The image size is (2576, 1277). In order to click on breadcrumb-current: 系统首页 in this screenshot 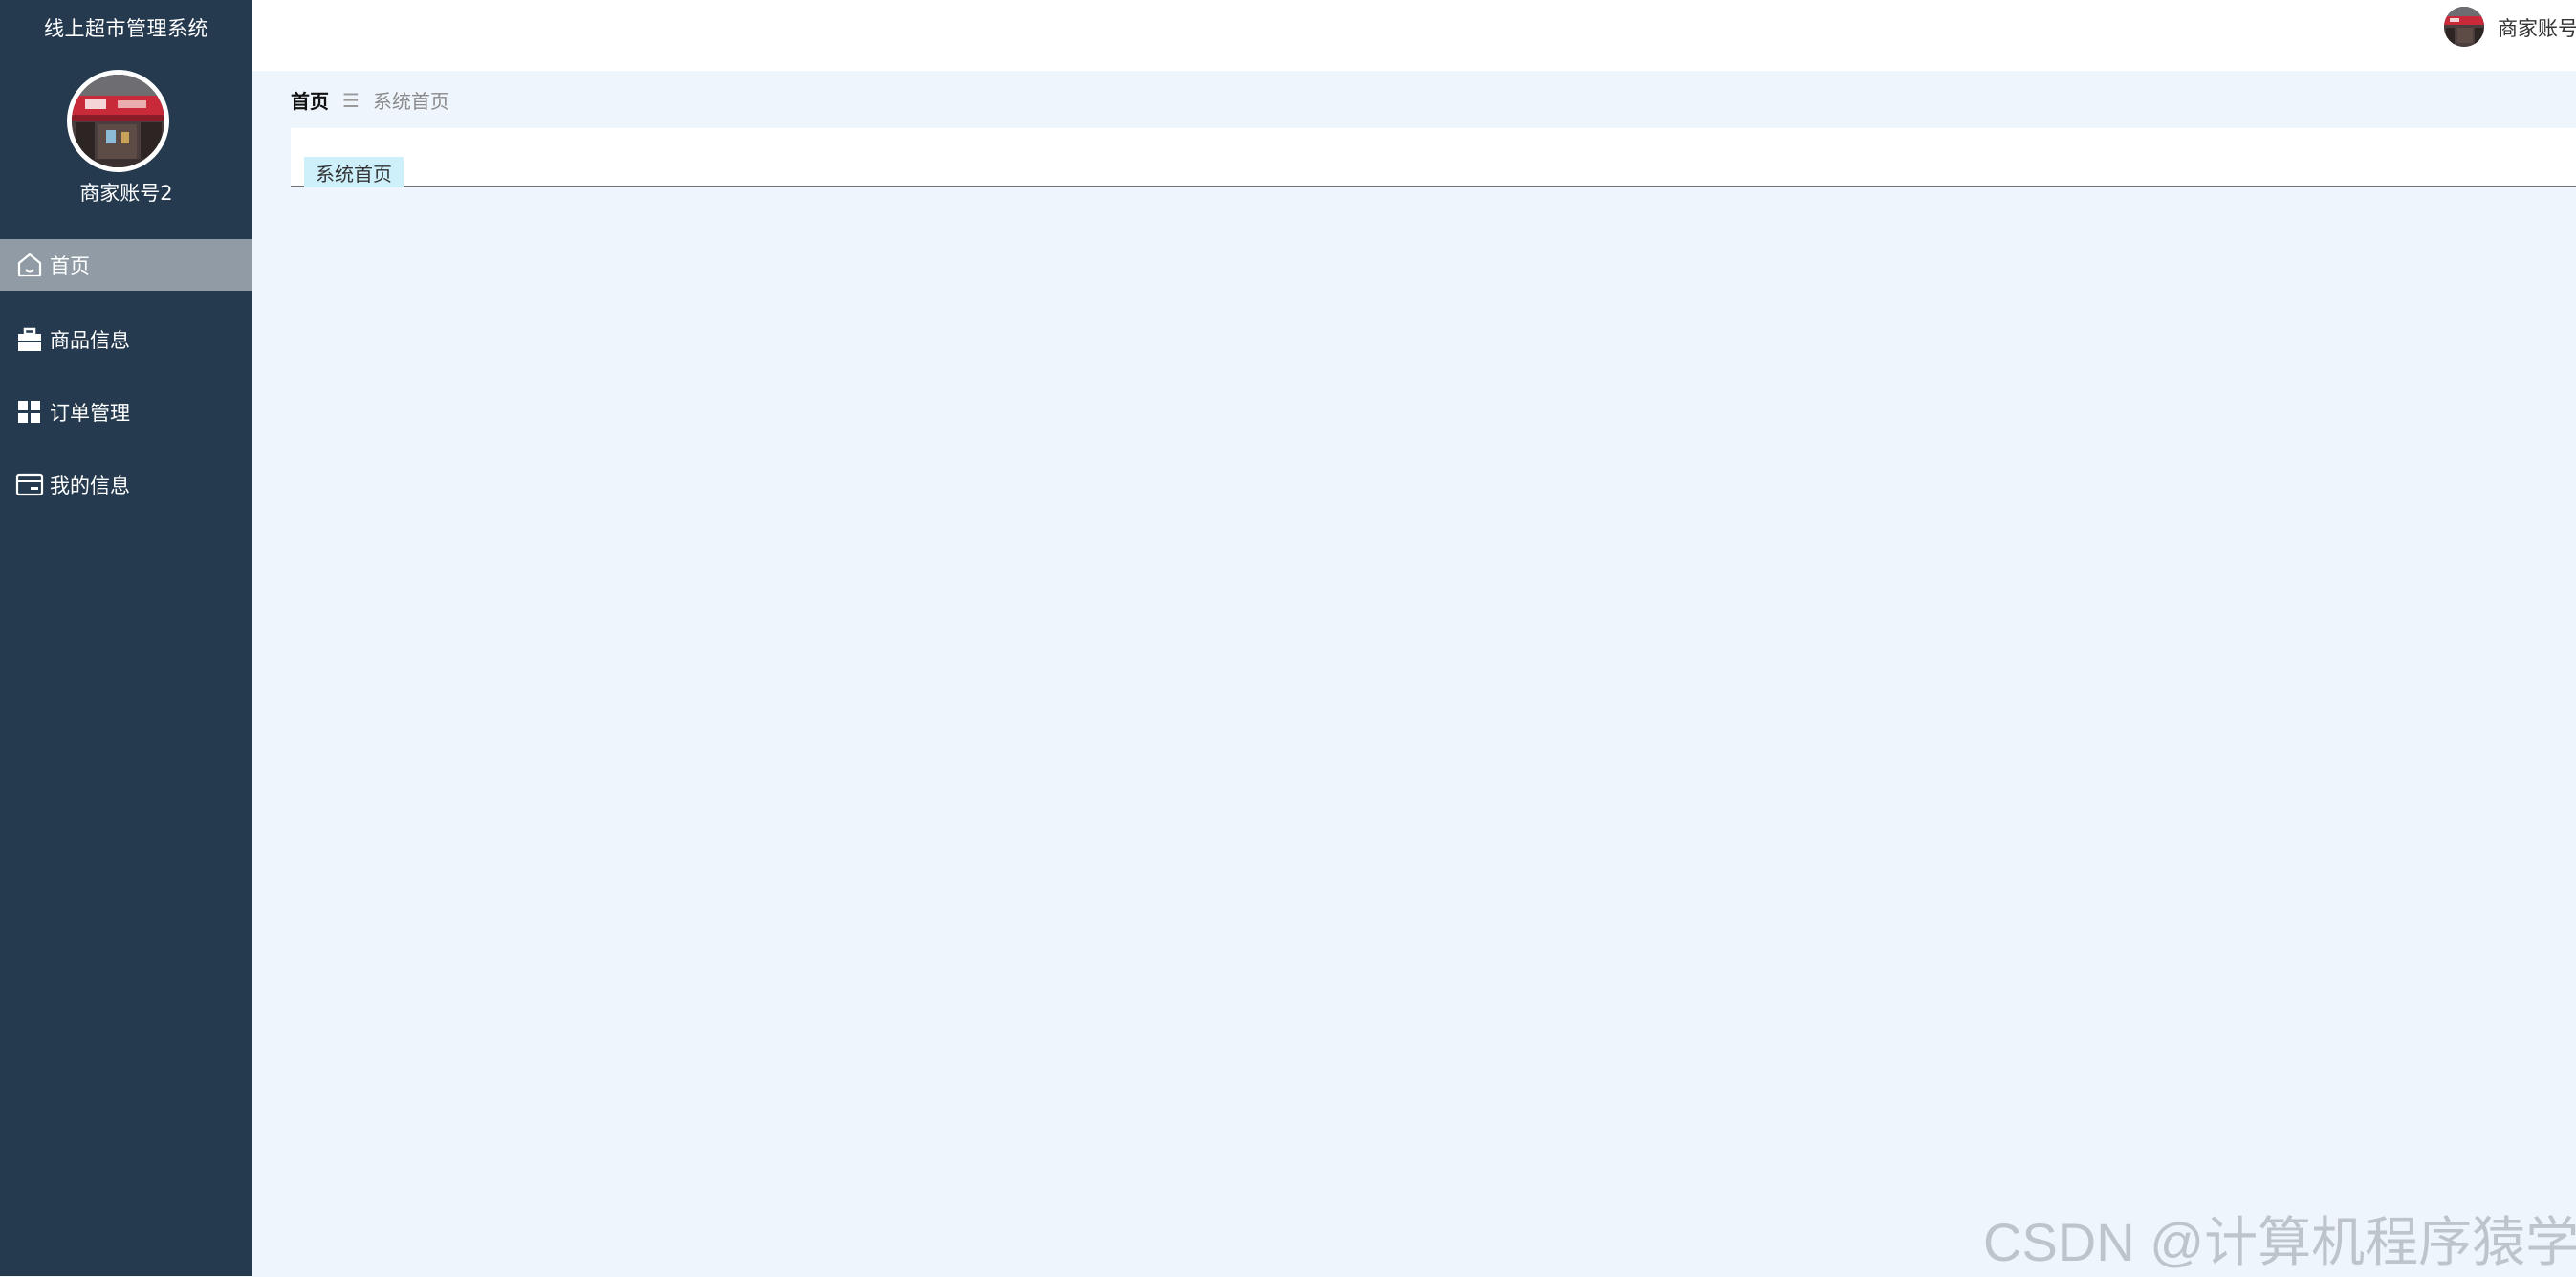, I will do `click(410, 102)`.